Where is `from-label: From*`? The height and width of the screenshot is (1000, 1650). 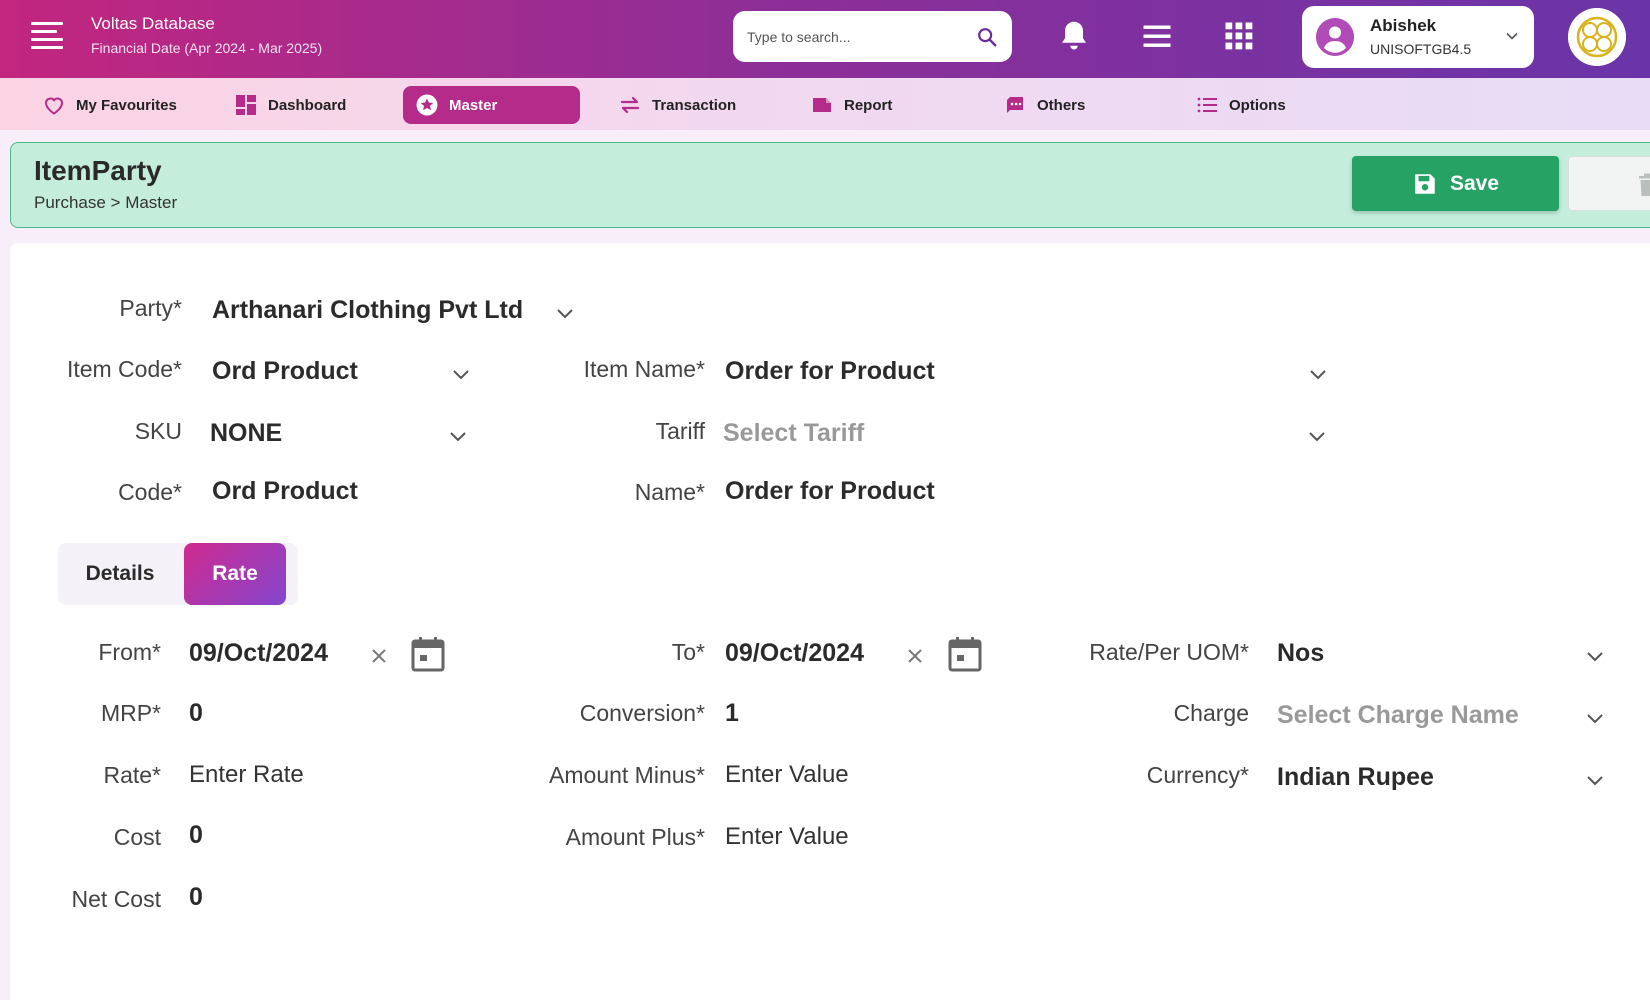 from-label: From* is located at coordinates (129, 652).